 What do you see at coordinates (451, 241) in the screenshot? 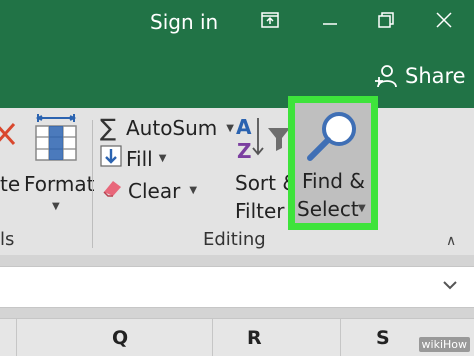
I see `collapse-ribbon-icon: ∧` at bounding box center [451, 241].